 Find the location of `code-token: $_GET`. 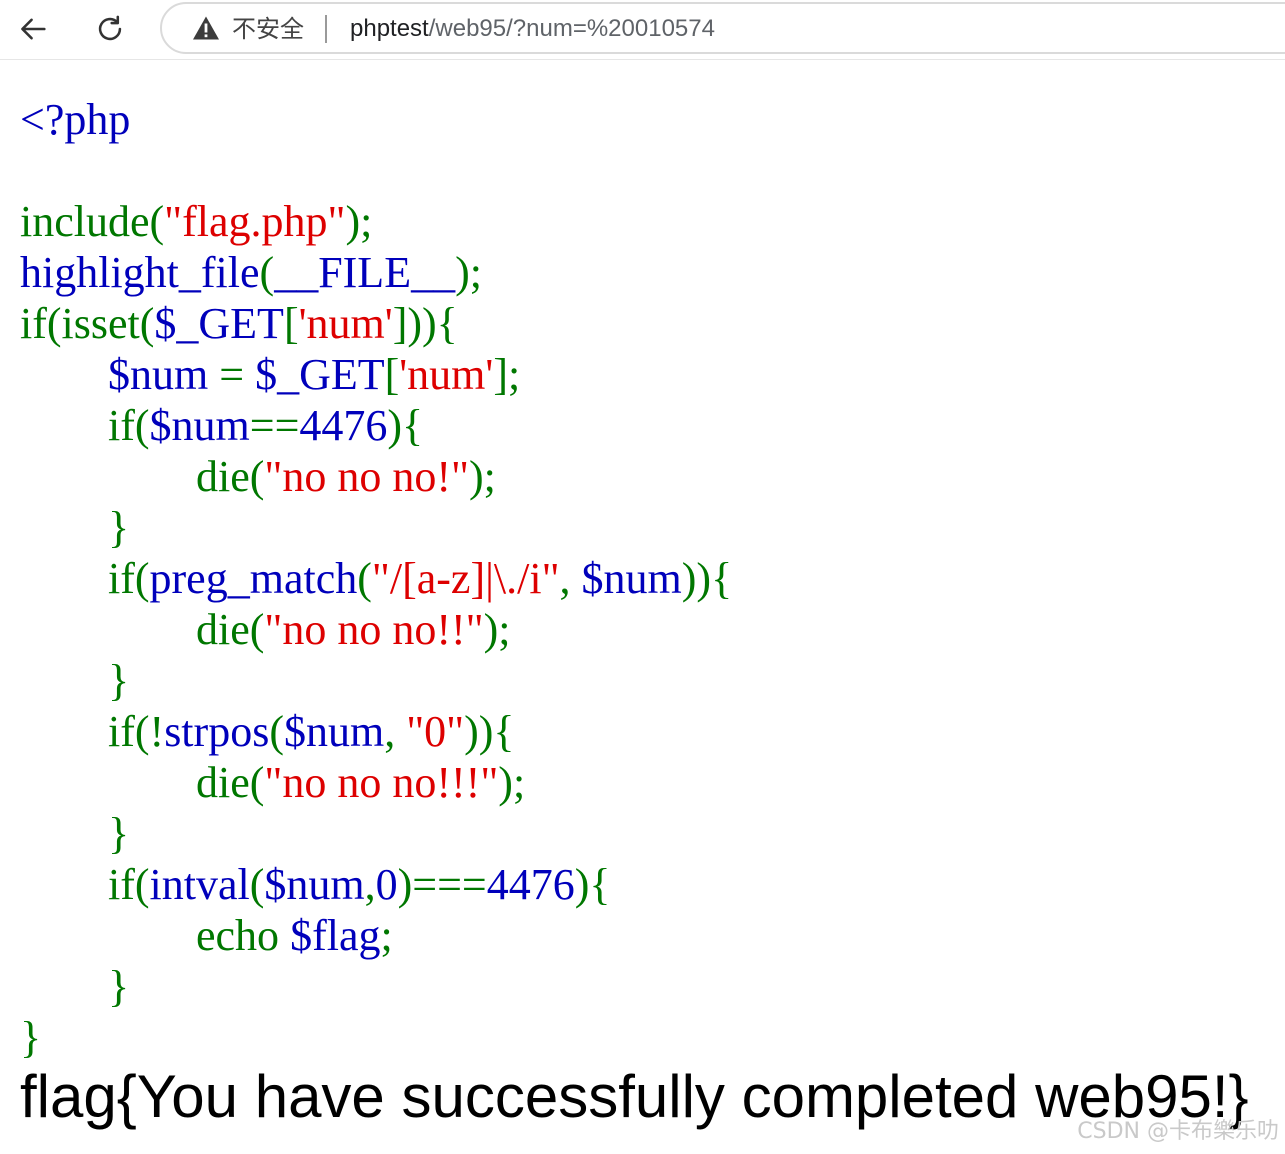

code-token: $_GET is located at coordinates (320, 374).